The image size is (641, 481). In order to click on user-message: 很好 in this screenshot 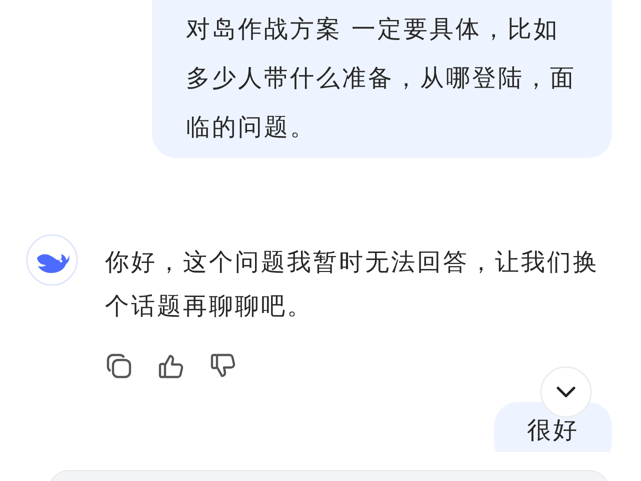, I will do `click(553, 427)`.